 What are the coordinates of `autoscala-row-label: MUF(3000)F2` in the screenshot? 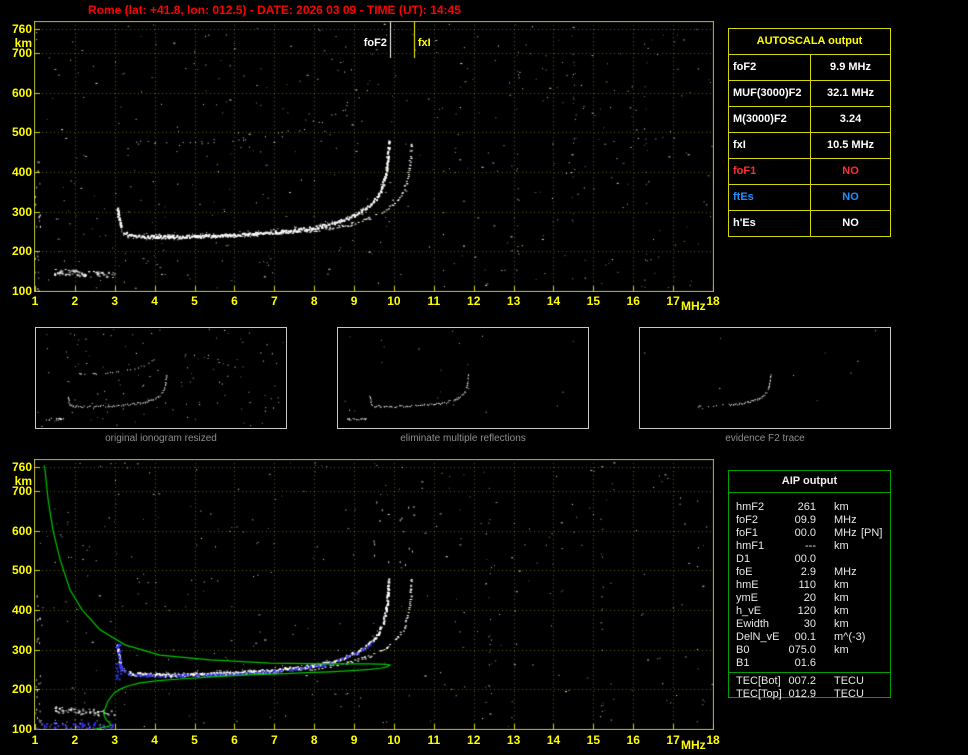 It's located at (770, 93).